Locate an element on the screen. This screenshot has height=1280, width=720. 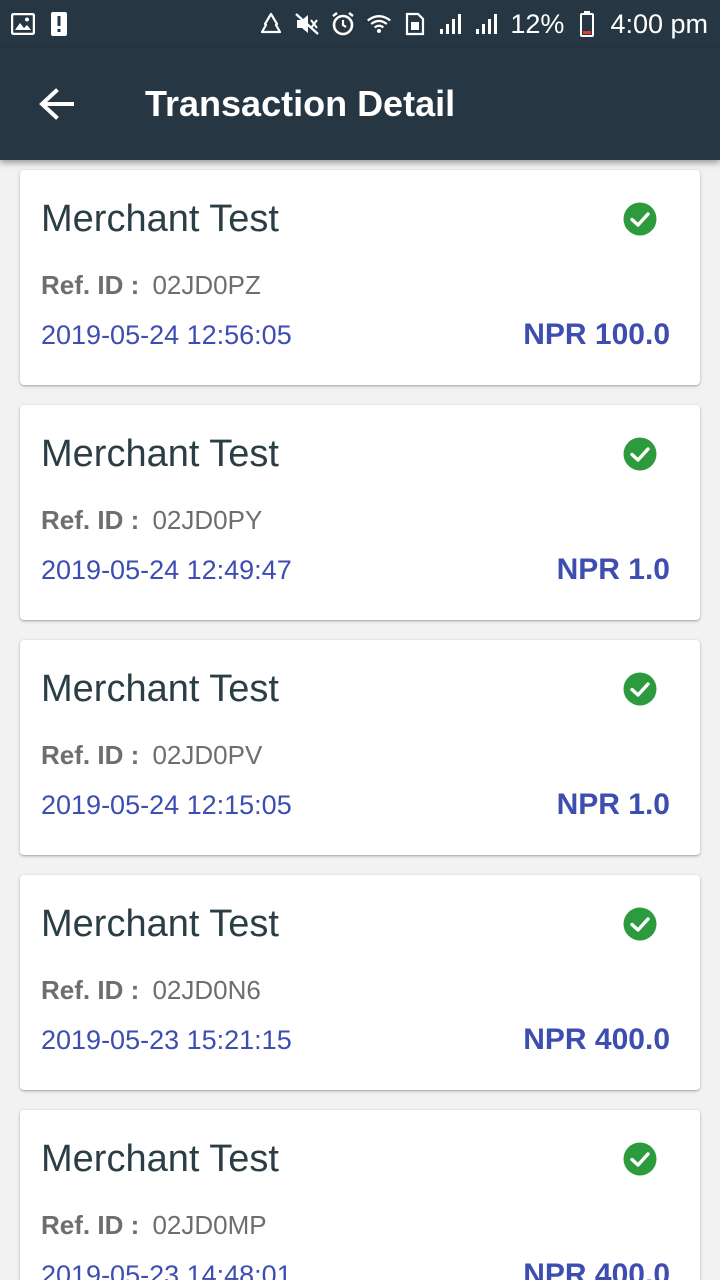
sim-icon is located at coordinates (415, 24).